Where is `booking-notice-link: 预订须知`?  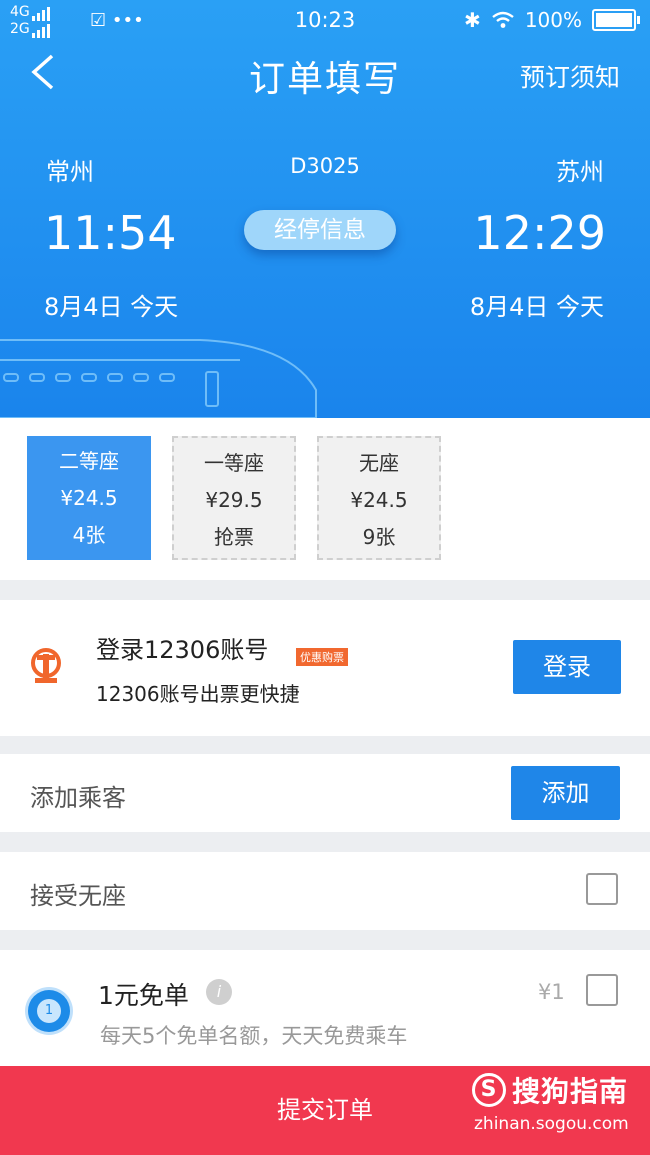 booking-notice-link: 预订须知 is located at coordinates (570, 76).